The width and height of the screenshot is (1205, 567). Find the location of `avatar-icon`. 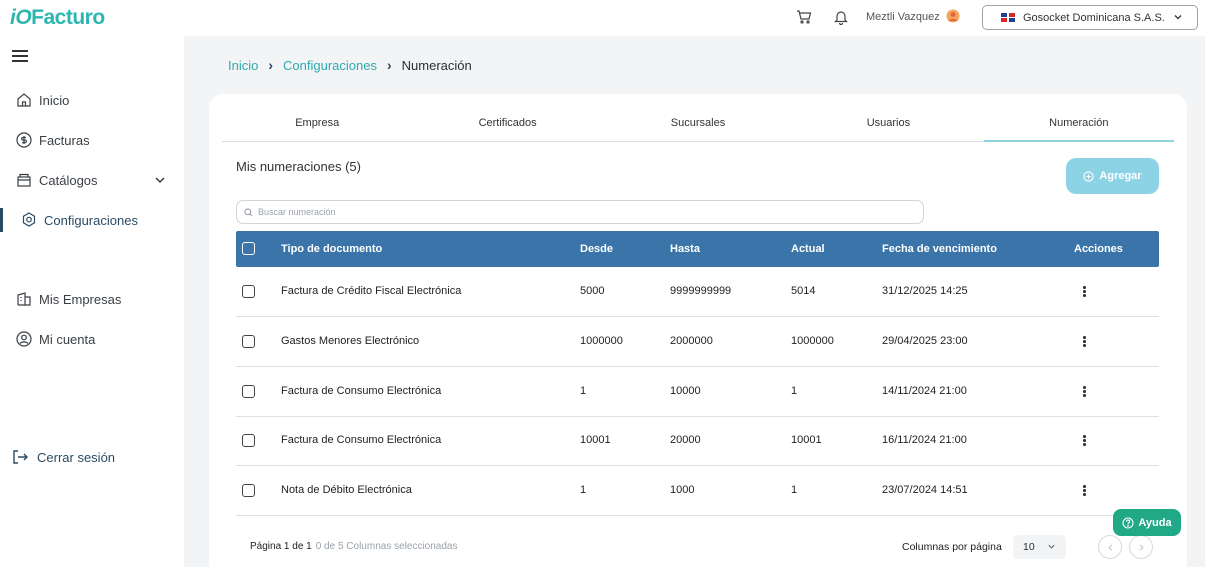

avatar-icon is located at coordinates (953, 16).